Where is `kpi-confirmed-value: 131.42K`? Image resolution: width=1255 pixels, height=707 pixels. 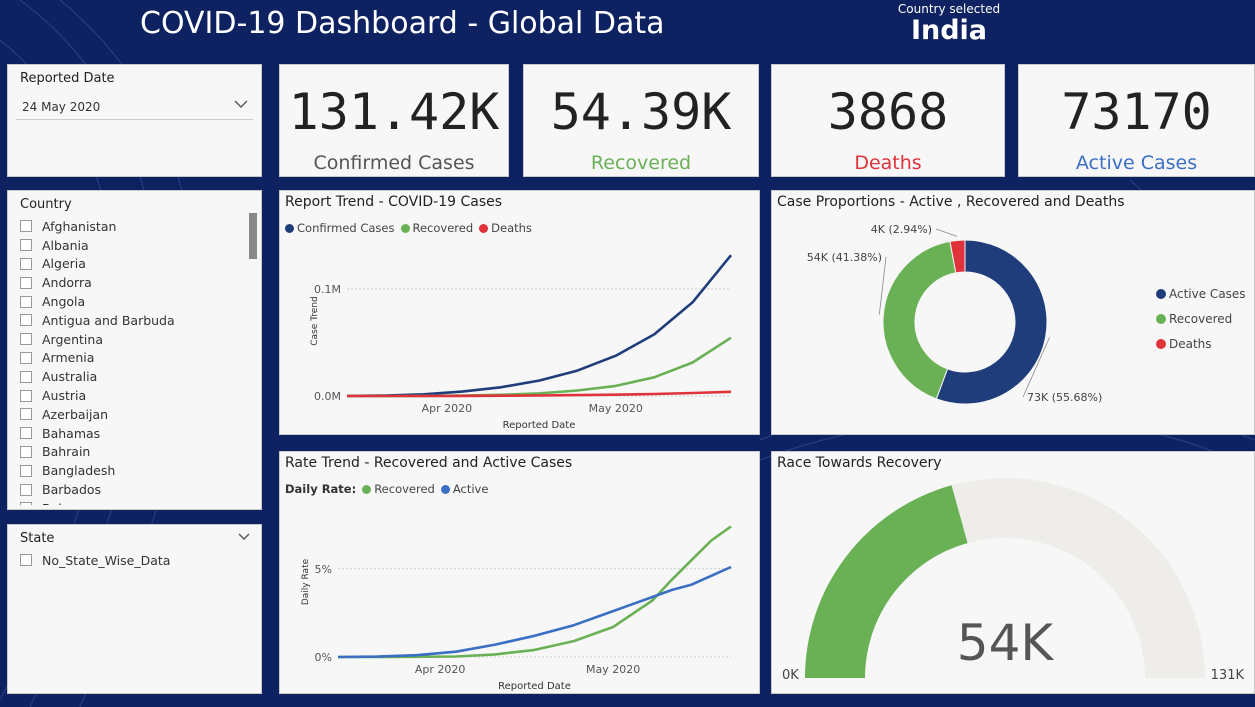
kpi-confirmed-value: 131.42K is located at coordinates (394, 112).